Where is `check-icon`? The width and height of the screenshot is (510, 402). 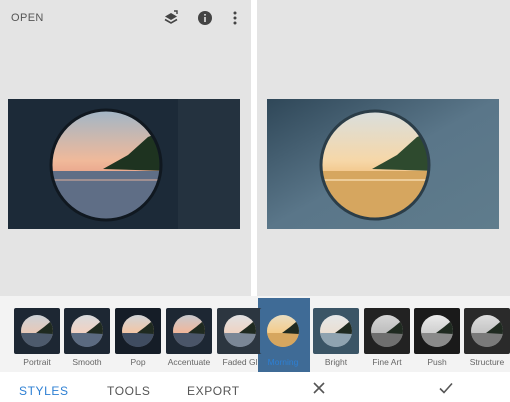 check-icon is located at coordinates (446, 388).